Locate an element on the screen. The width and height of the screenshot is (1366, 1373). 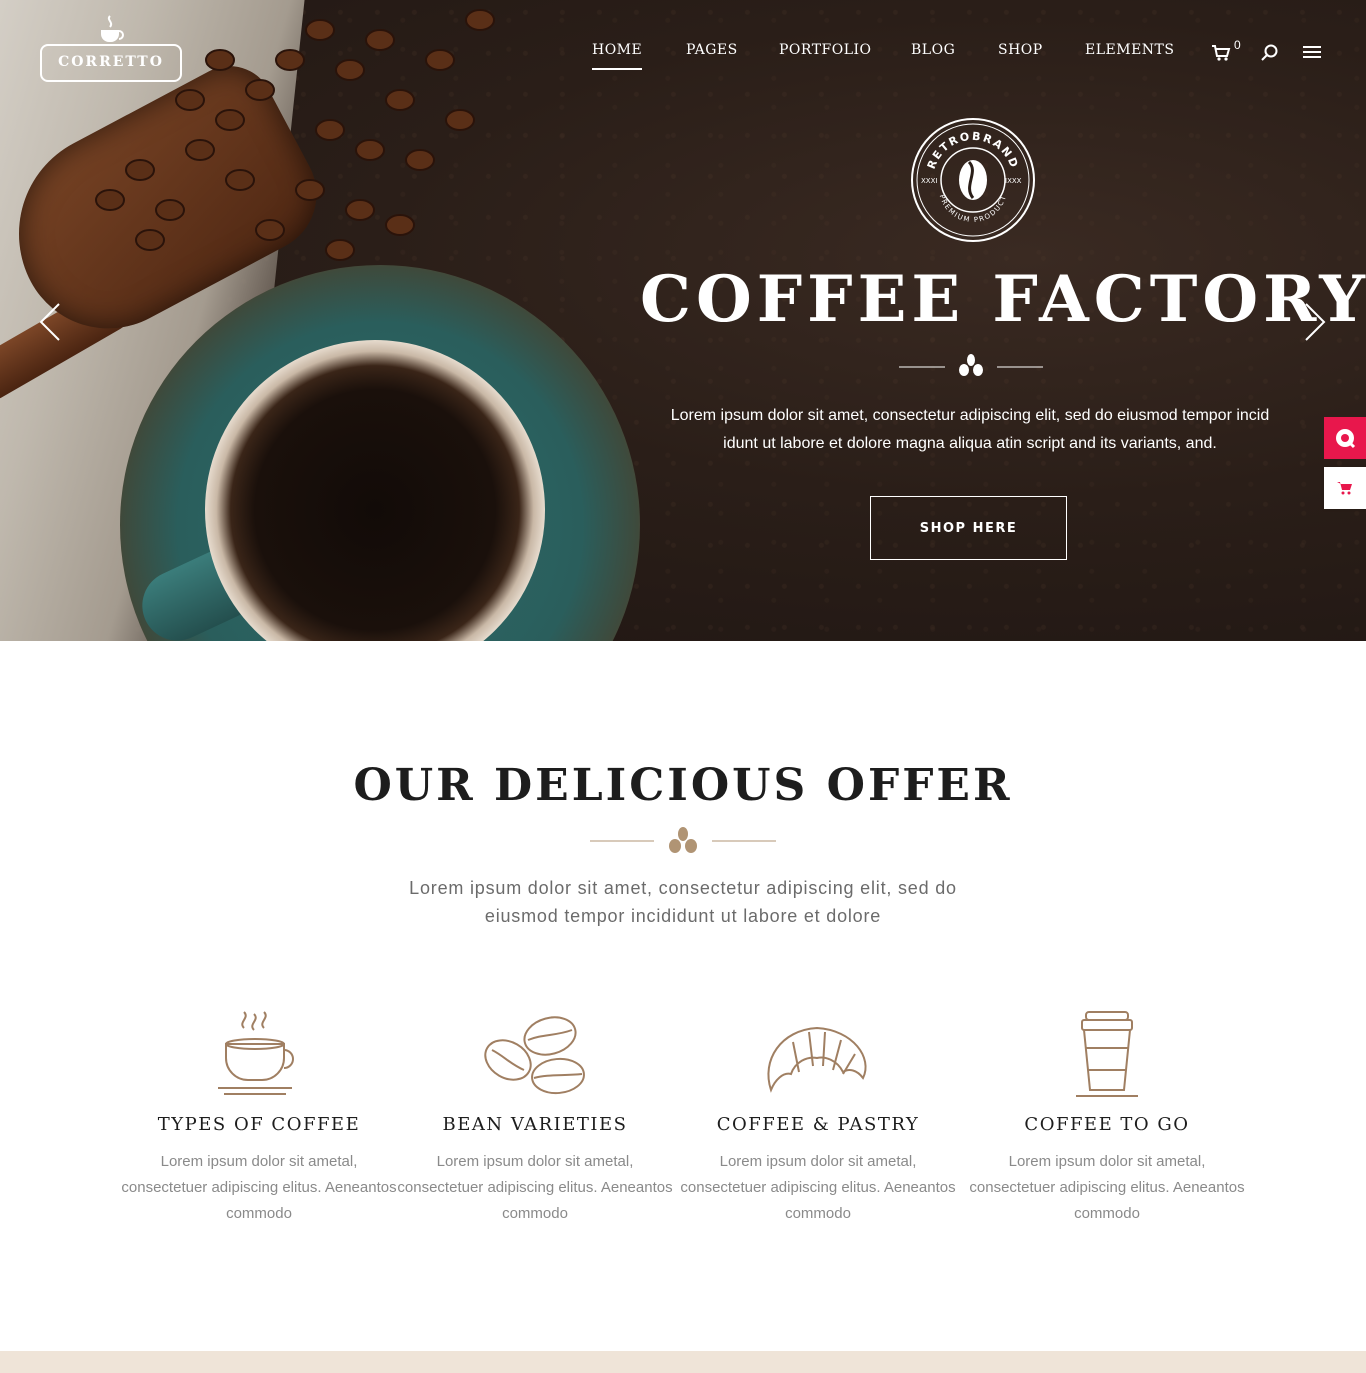
logo-text: CORRETTO is located at coordinates (111, 62).